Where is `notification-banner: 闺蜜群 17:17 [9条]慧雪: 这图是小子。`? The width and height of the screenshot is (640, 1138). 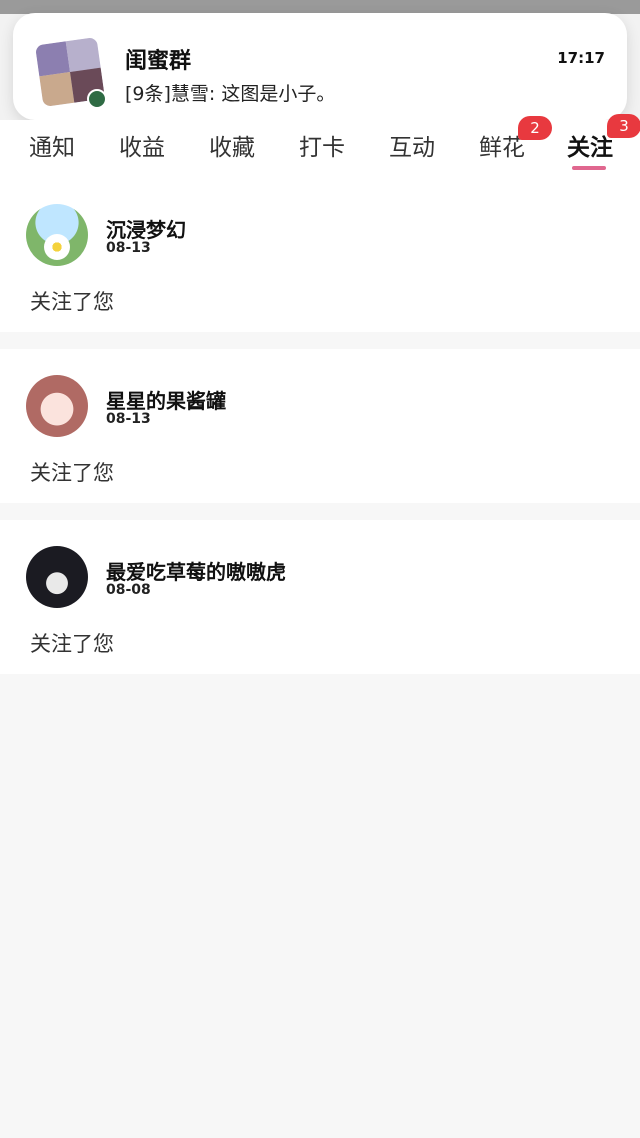 notification-banner: 闺蜜群 17:17 [9条]慧雪: 这图是小子。 is located at coordinates (320, 66).